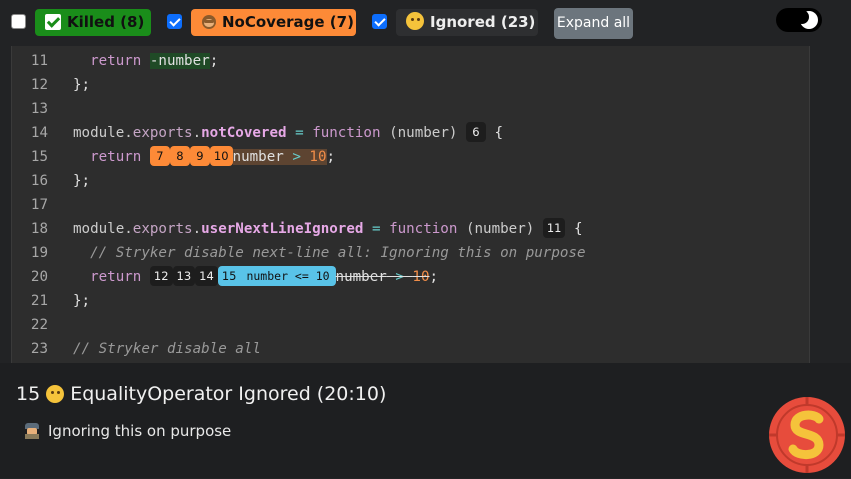  Describe the element at coordinates (18, 21) in the screenshot. I see `killed-checkbox` at that location.